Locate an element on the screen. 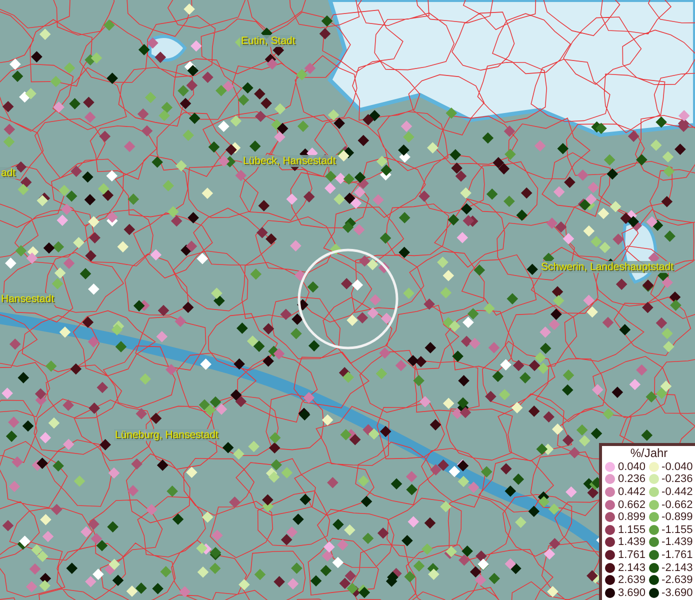 The image size is (695, 600). legend-value: 0.899 is located at coordinates (632, 517).